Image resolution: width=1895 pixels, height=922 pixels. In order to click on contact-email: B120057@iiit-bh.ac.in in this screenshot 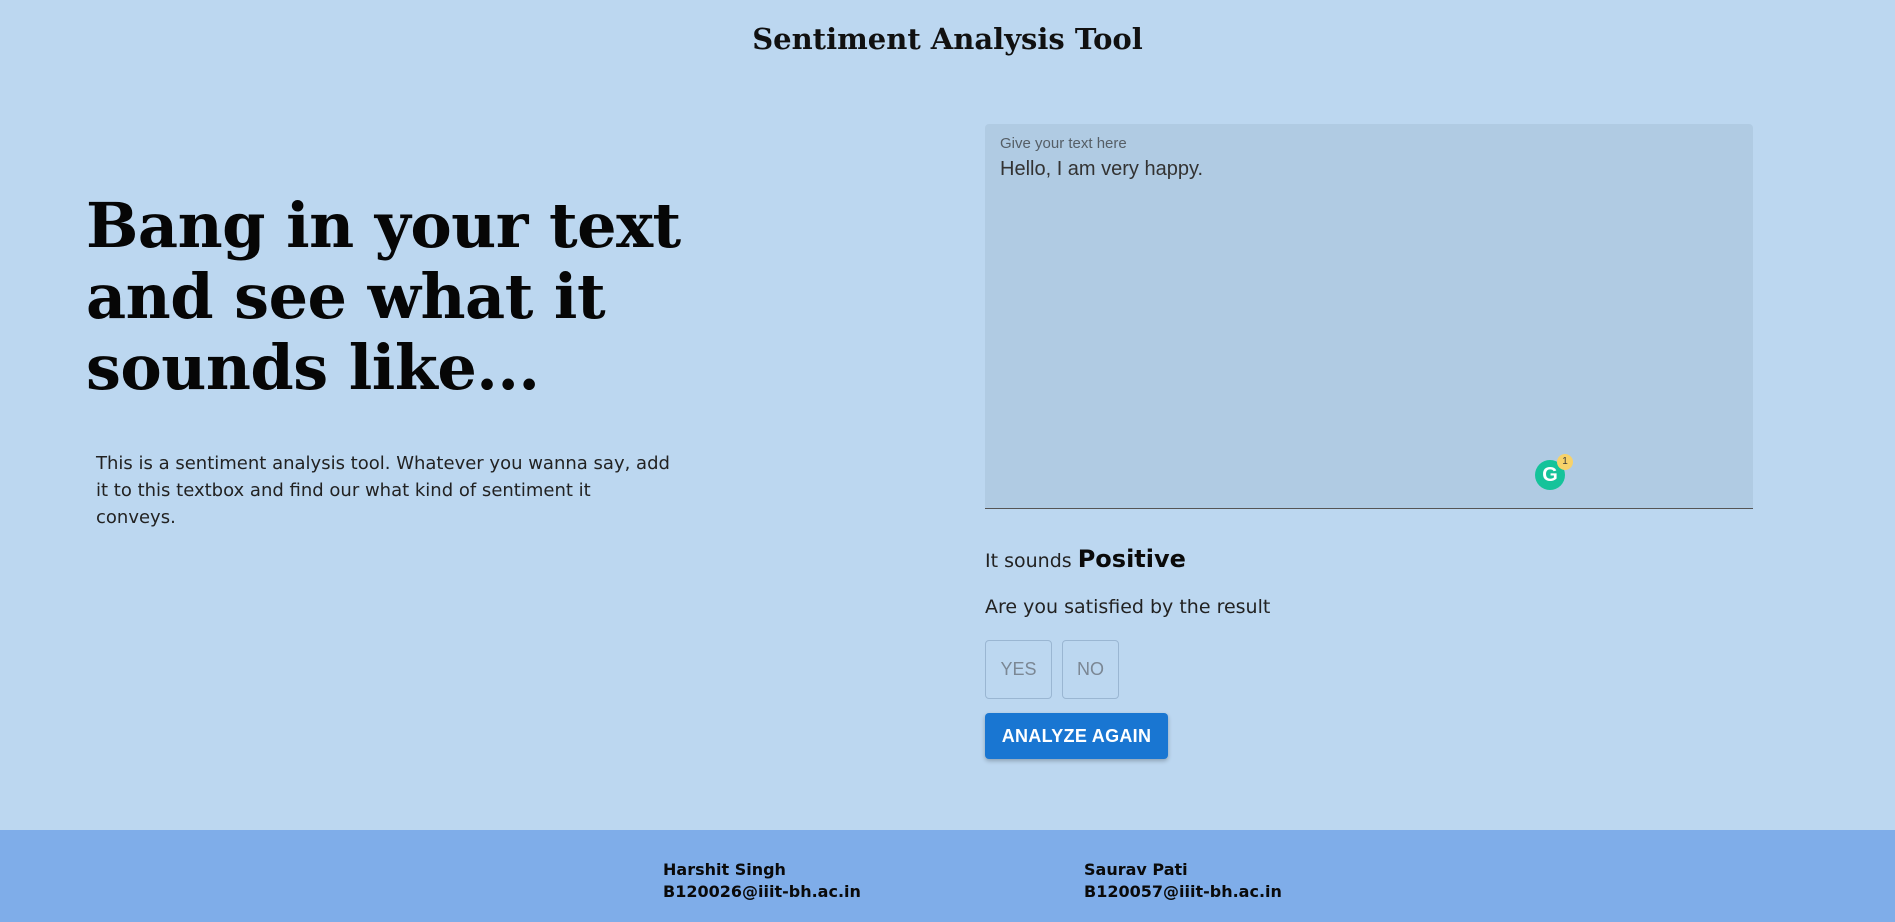, I will do `click(1183, 891)`.